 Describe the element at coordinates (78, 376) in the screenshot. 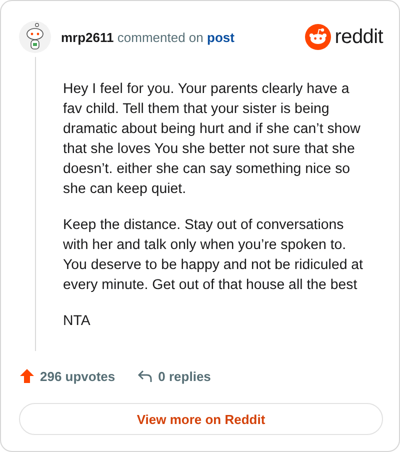

I see `upvote-count: 296 upvotes` at that location.